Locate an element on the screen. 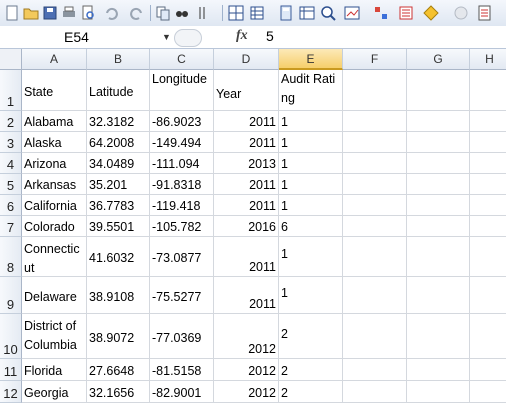  format-cells-icon is located at coordinates (486, 13).